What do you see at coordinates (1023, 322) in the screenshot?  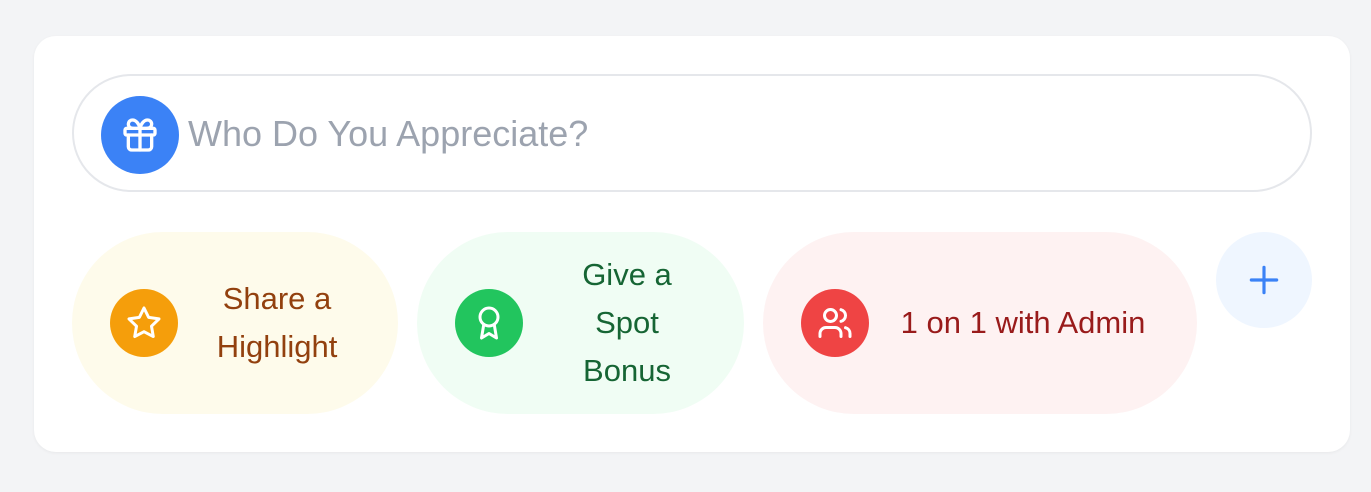 I see `one-on-one-admin-label: 1 on 1 with Admin` at bounding box center [1023, 322].